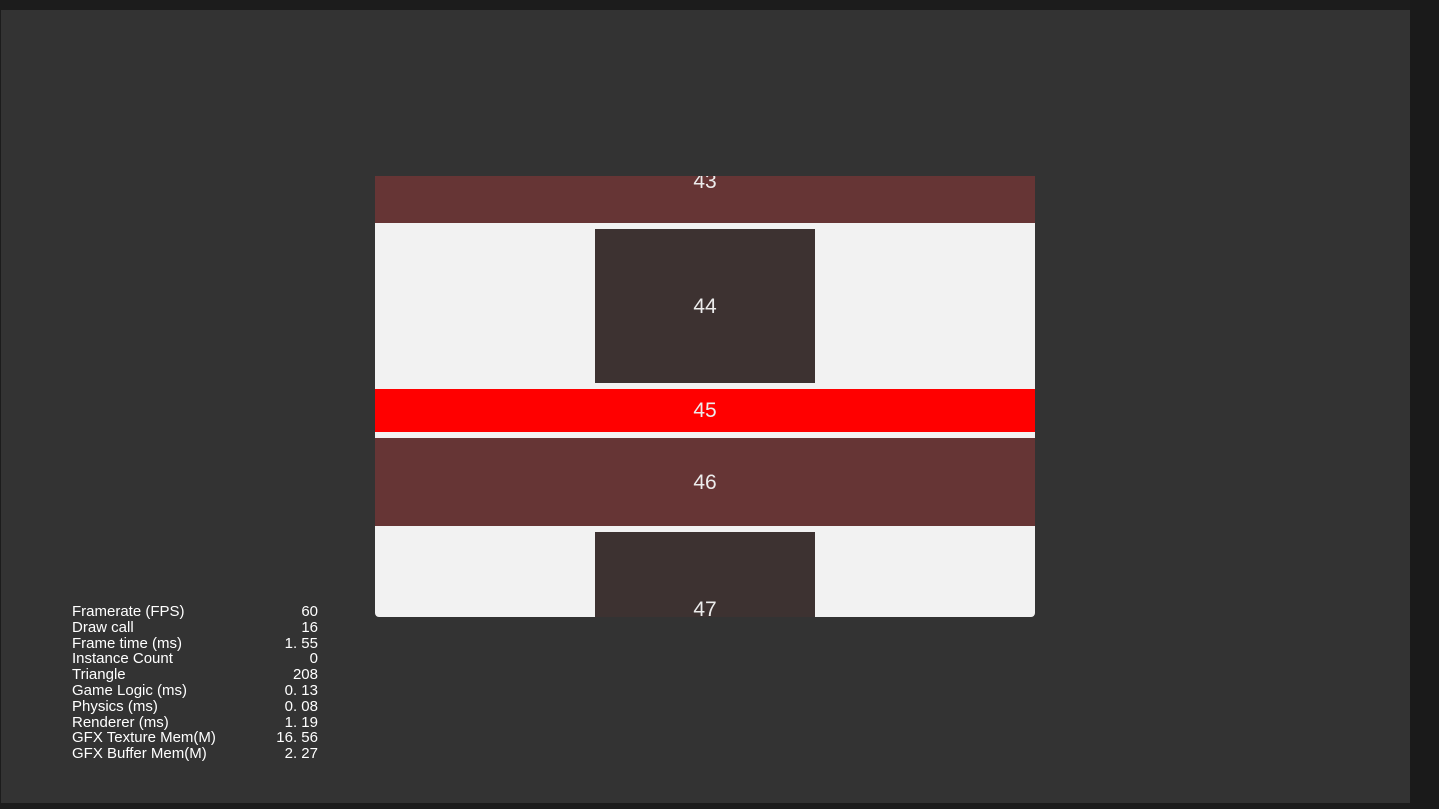 The image size is (1439, 809). Describe the element at coordinates (313, 659) in the screenshot. I see `stat-value: 0` at that location.